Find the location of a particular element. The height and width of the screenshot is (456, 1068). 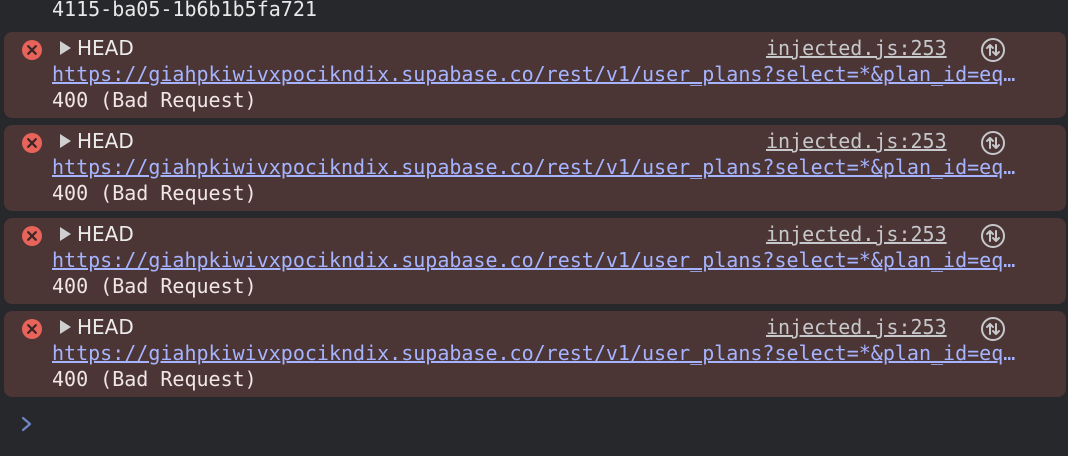

console-prompt-chevron-icon is located at coordinates (27, 424).